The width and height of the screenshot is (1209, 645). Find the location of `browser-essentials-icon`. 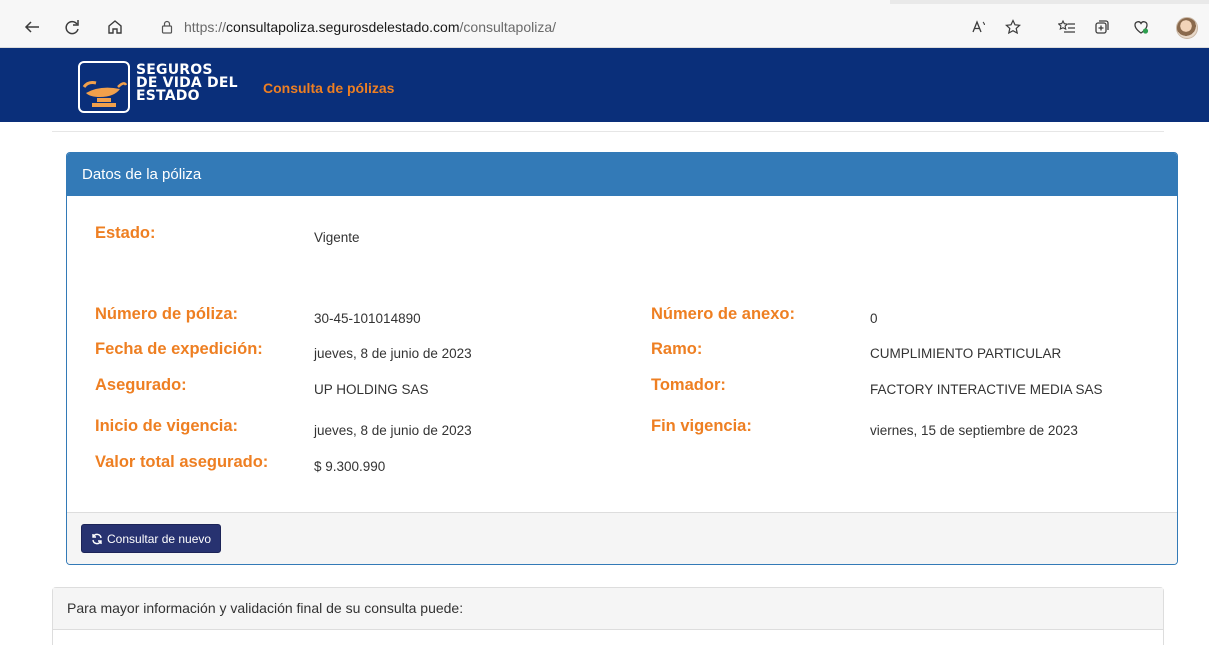

browser-essentials-icon is located at coordinates (1141, 27).